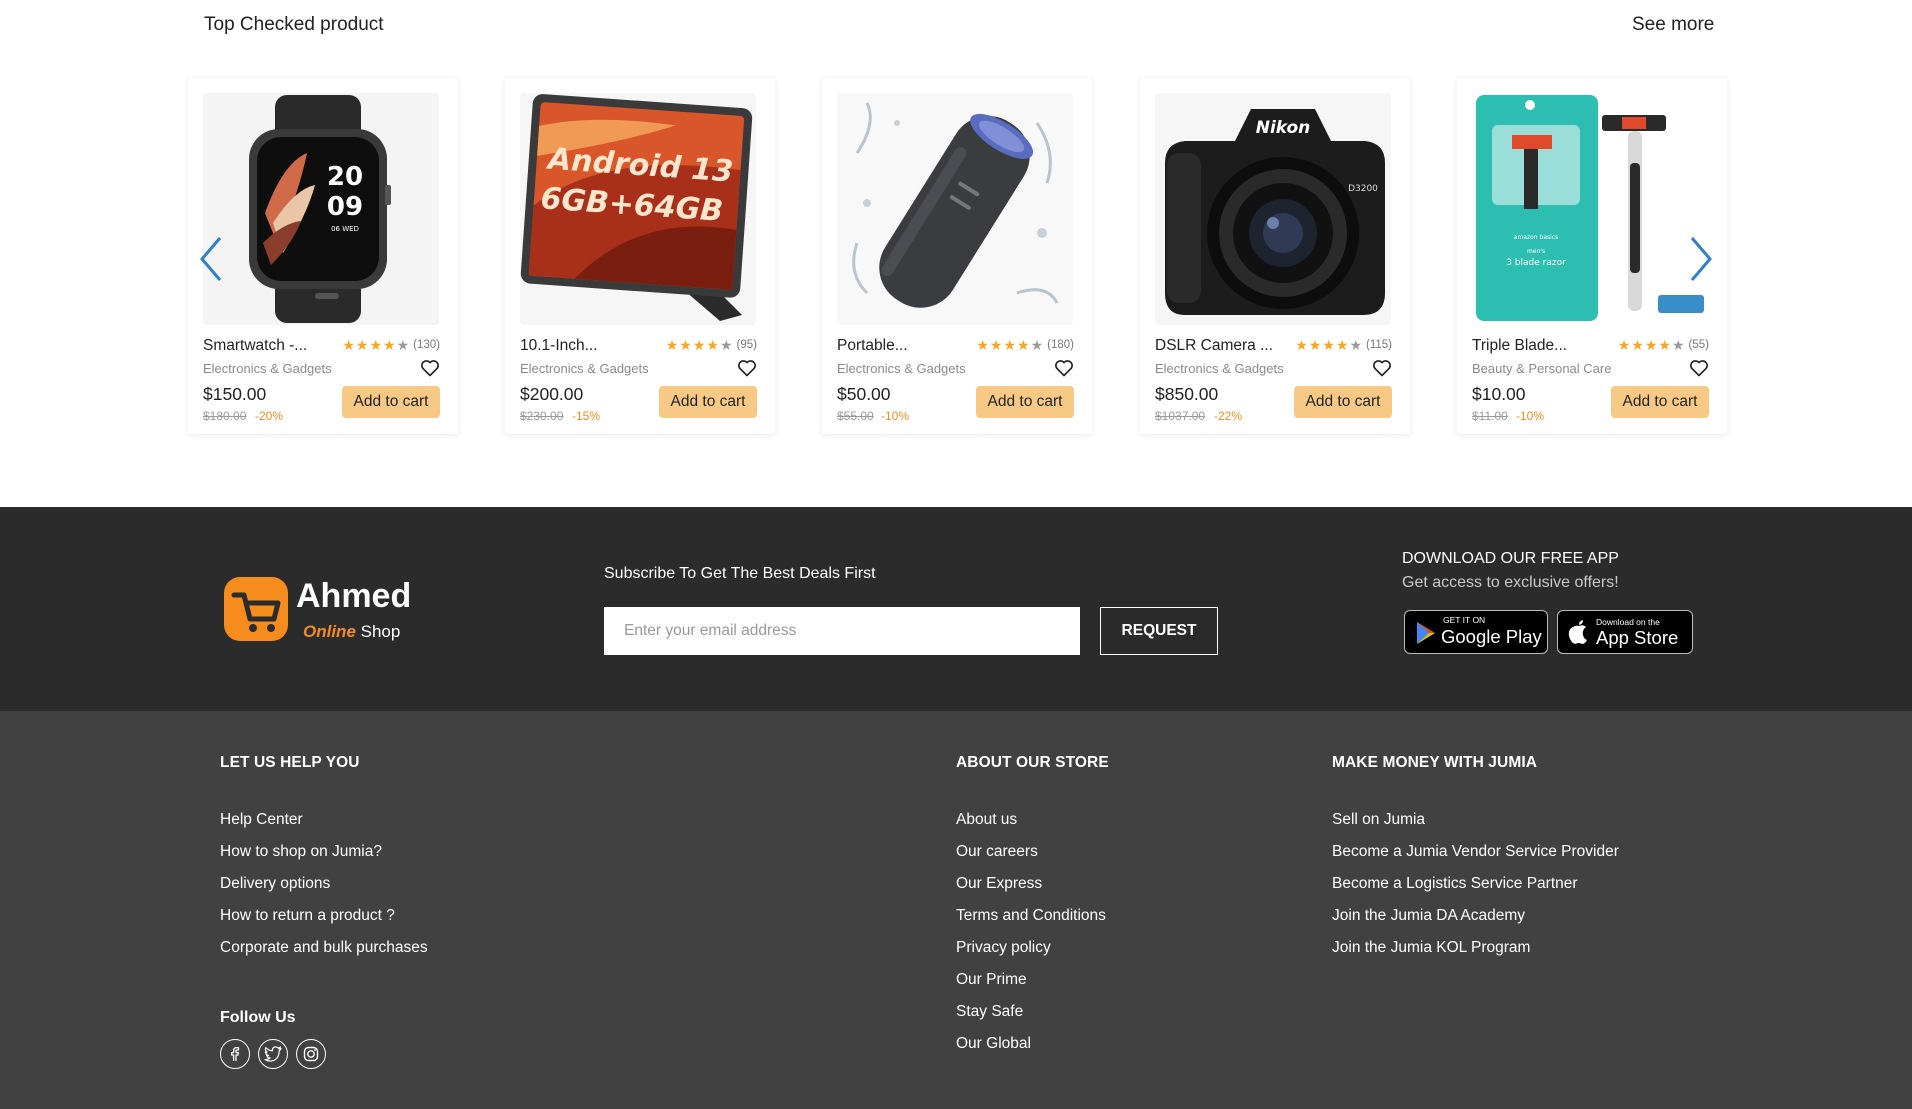  Describe the element at coordinates (211, 259) in the screenshot. I see `chevron-left-icon` at that location.